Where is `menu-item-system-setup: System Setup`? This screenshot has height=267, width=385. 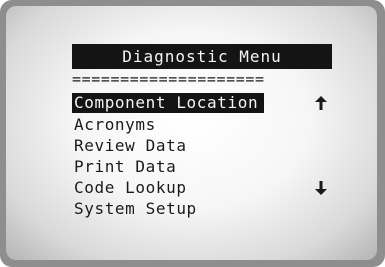
menu-item-system-setup: System Setup is located at coordinates (135, 209).